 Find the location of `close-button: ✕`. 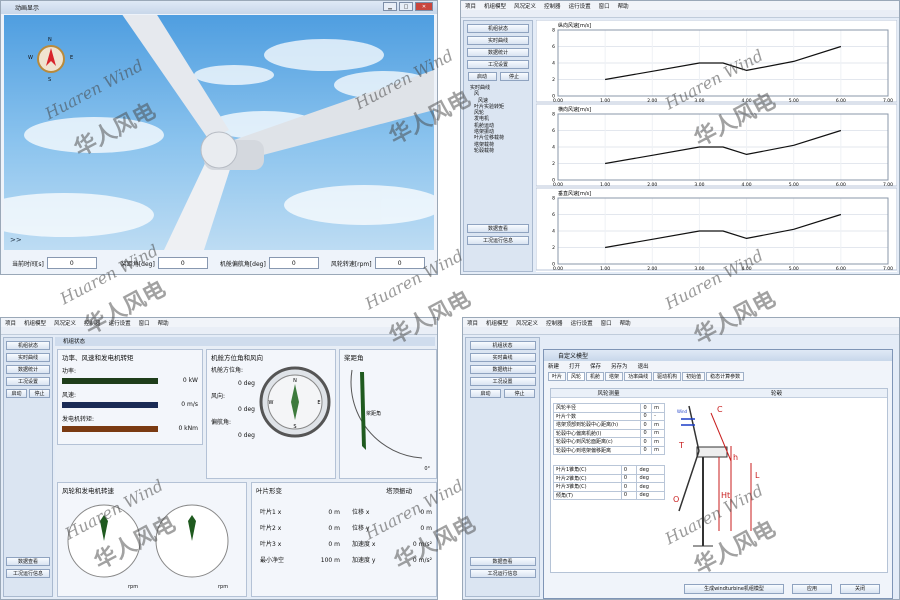

close-button: ✕ is located at coordinates (424, 6).